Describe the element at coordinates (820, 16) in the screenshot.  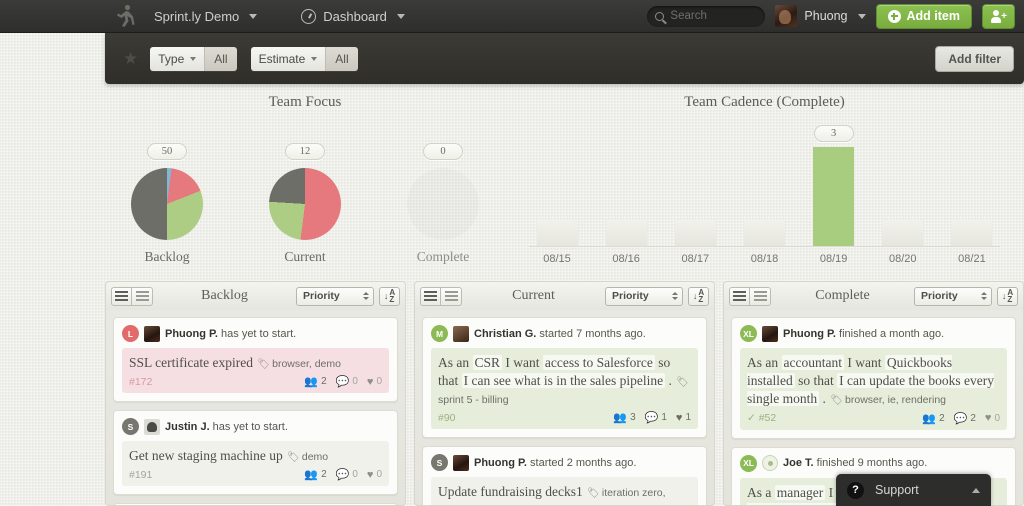
I see `user-menu: Phuong` at that location.